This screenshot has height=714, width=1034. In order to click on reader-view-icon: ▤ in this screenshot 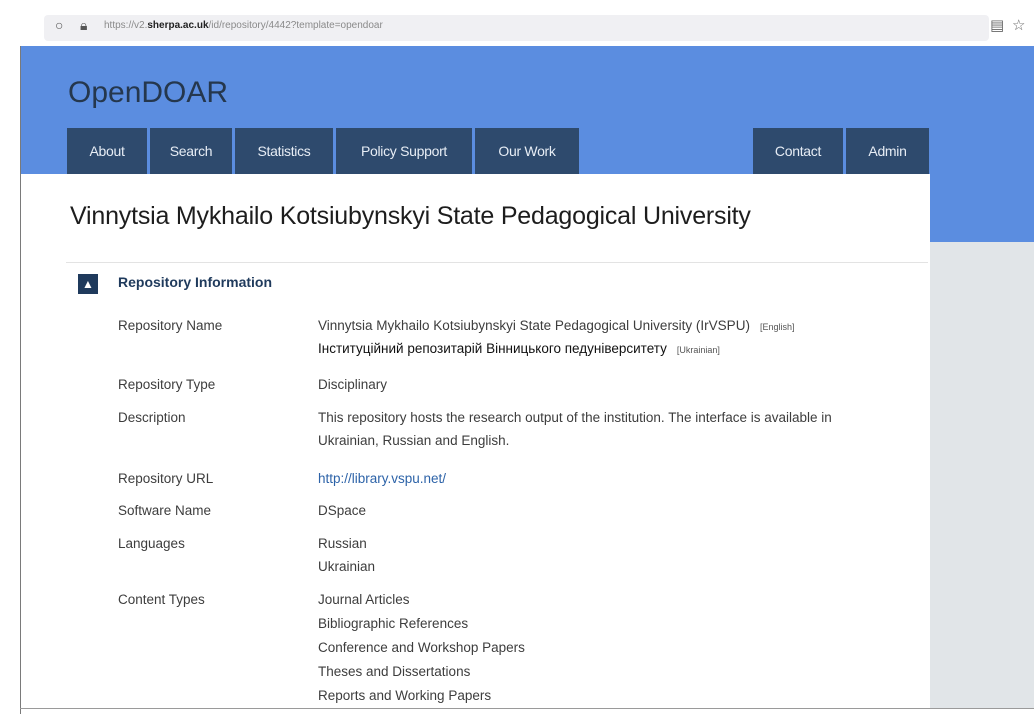, I will do `click(997, 25)`.